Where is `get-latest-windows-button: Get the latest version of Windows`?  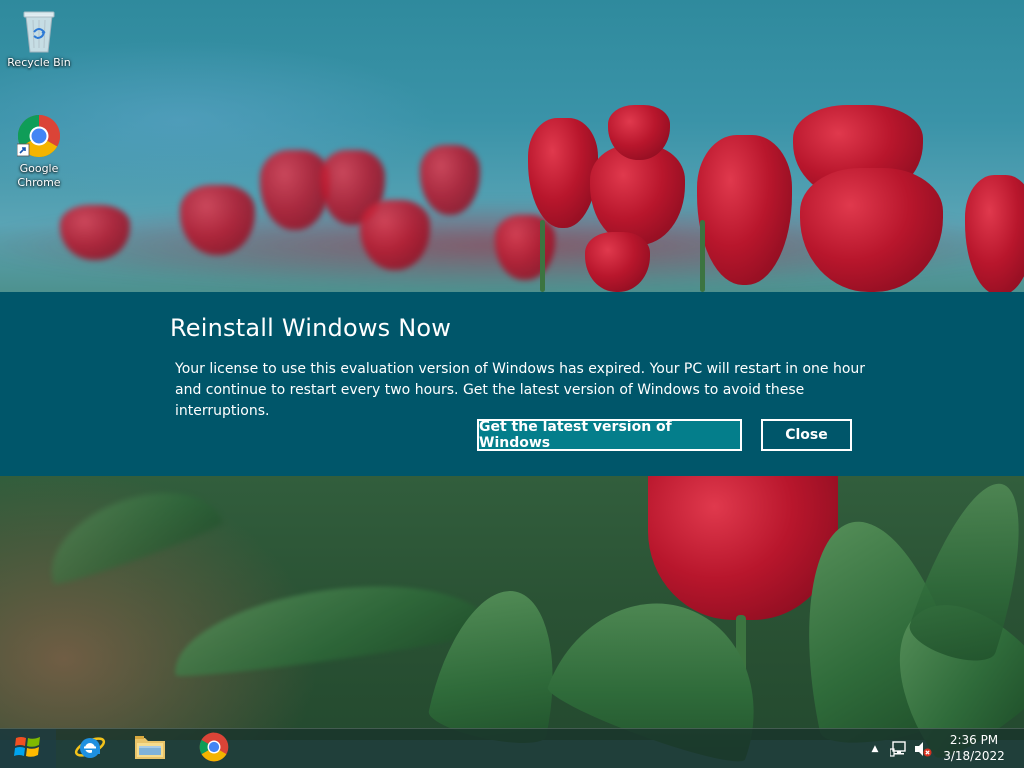
get-latest-windows-button: Get the latest version of Windows is located at coordinates (609, 435).